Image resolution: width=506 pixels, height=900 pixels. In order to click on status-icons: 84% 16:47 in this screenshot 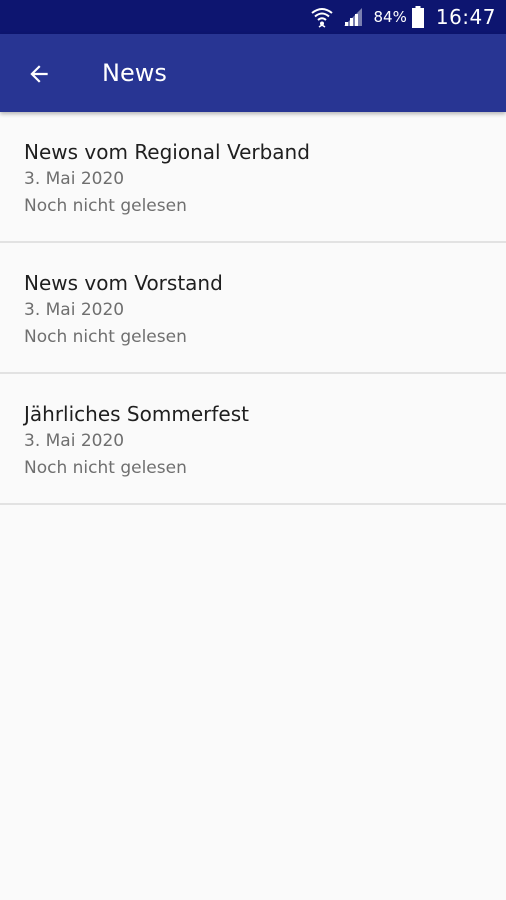, I will do `click(399, 17)`.